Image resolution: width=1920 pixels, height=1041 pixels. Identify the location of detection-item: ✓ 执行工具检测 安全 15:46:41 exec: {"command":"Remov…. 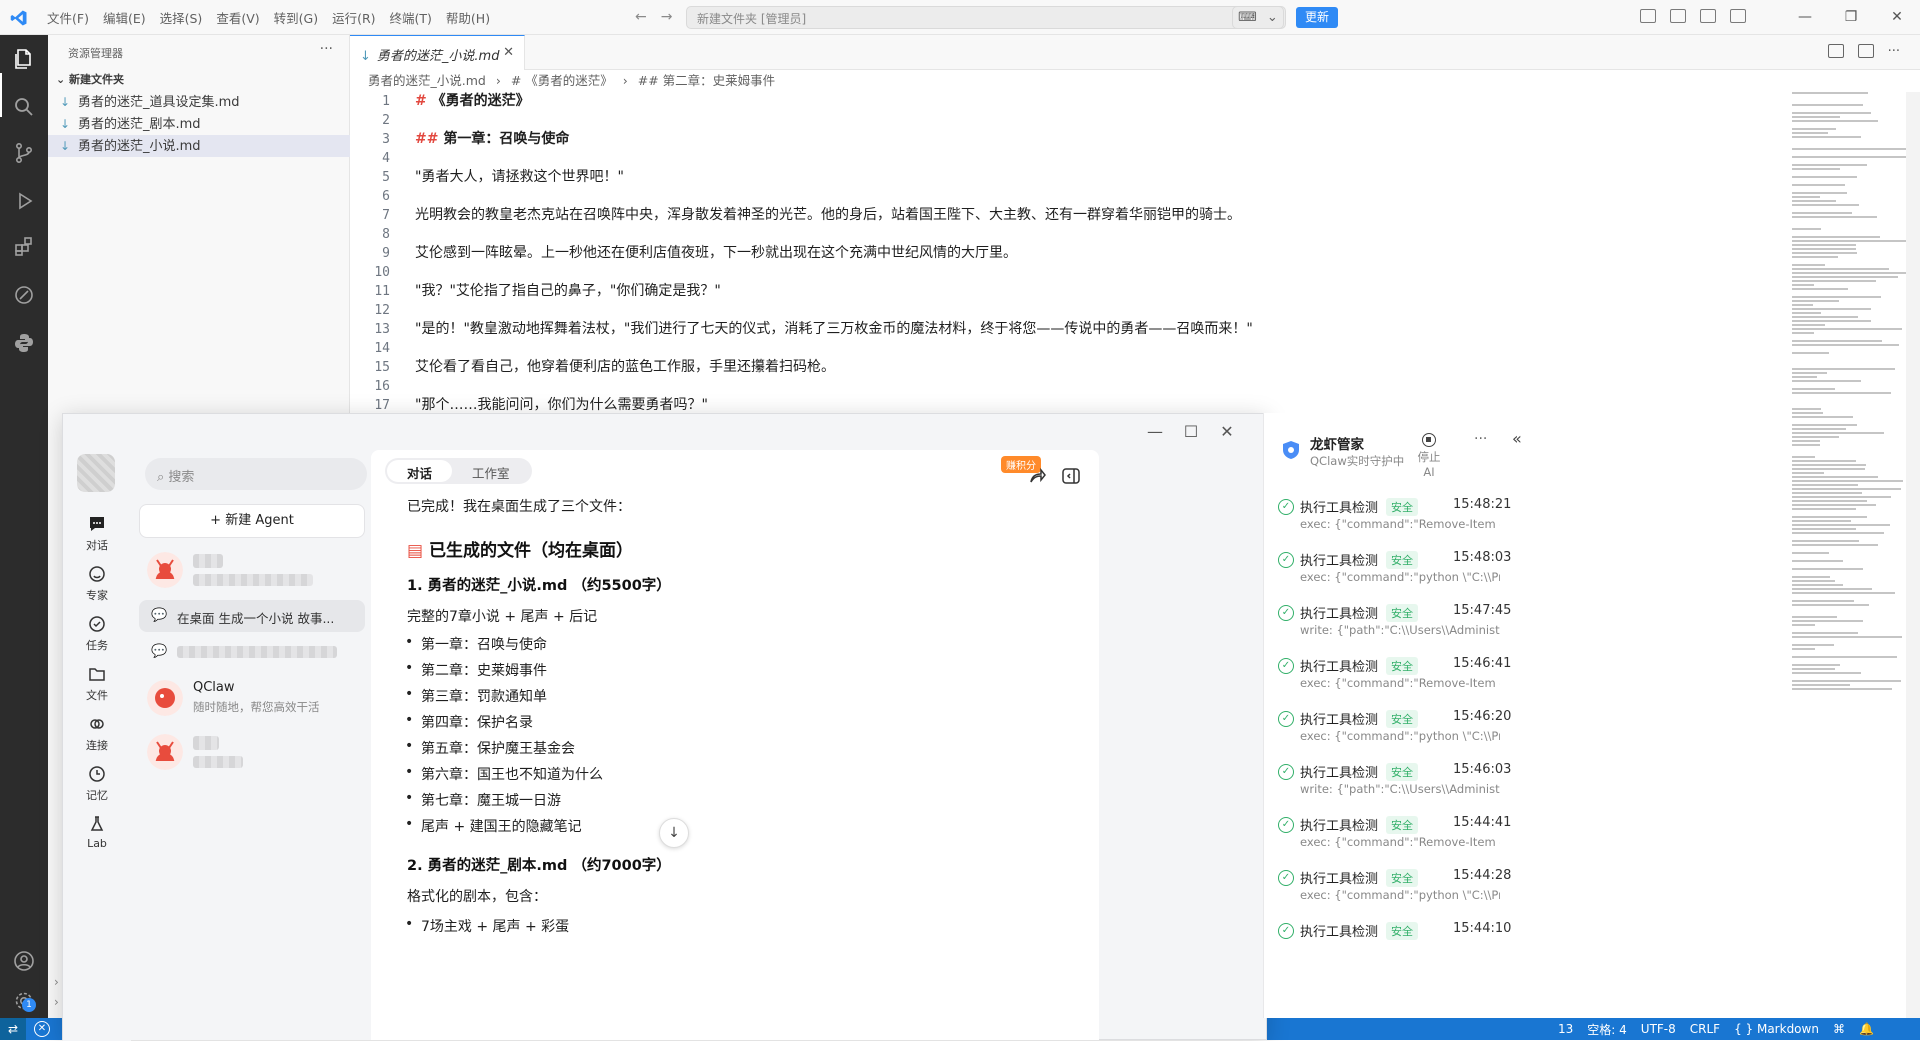
(1394, 679).